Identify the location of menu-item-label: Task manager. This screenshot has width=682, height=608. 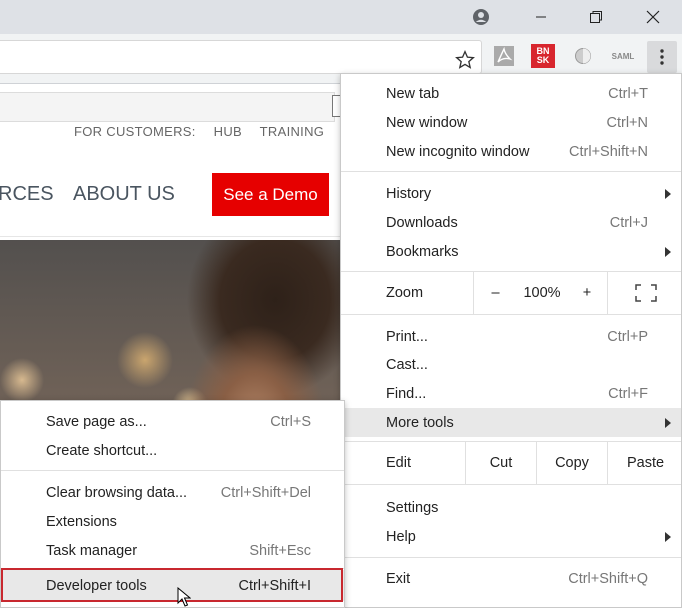
(92, 550).